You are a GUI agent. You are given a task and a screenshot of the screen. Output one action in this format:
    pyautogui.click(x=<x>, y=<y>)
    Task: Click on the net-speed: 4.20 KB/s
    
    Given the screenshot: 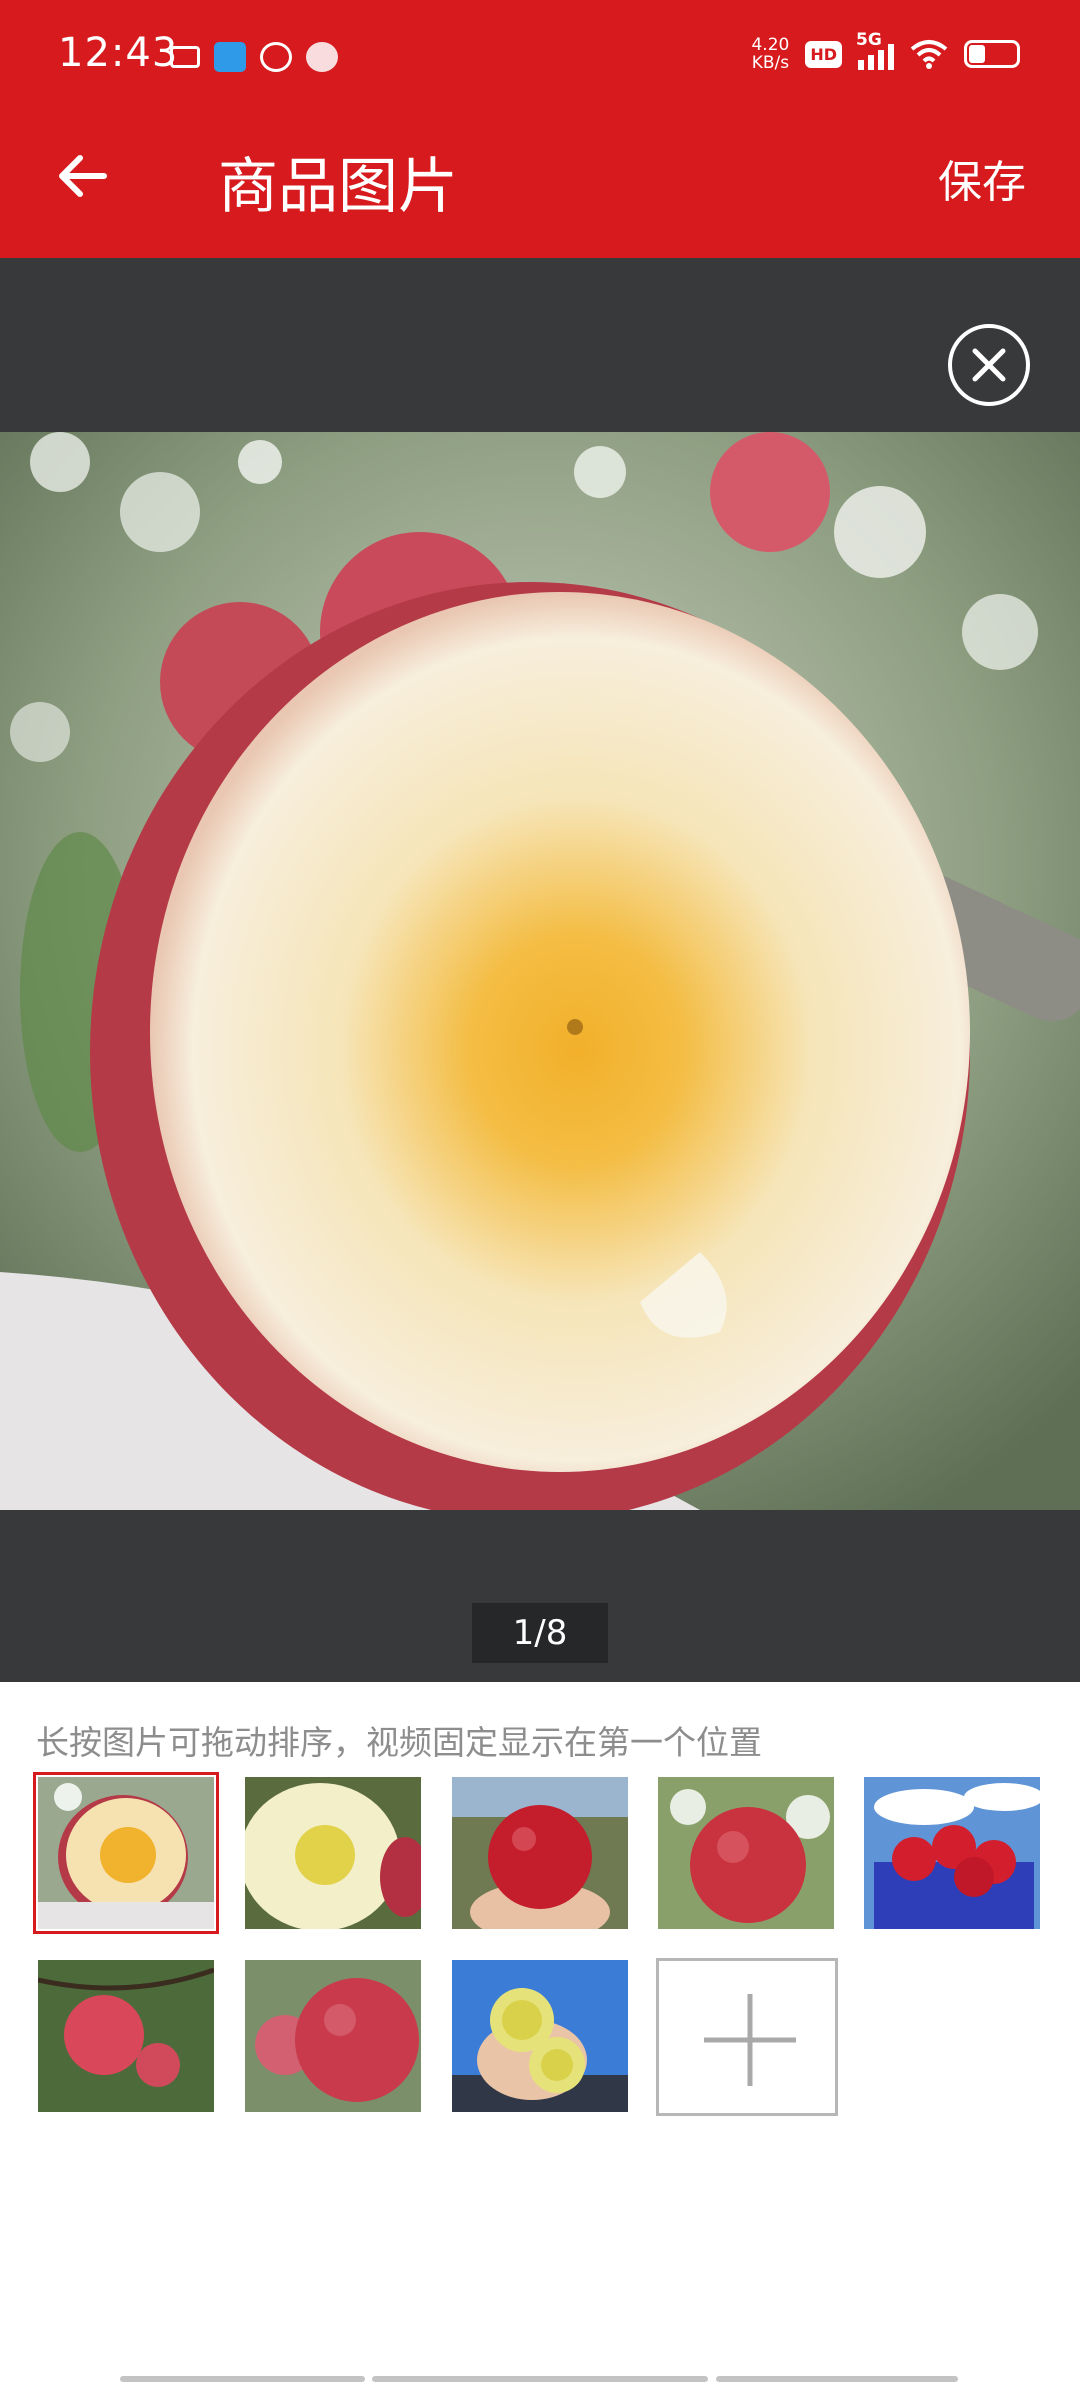 What is the action you would take?
    pyautogui.click(x=770, y=54)
    